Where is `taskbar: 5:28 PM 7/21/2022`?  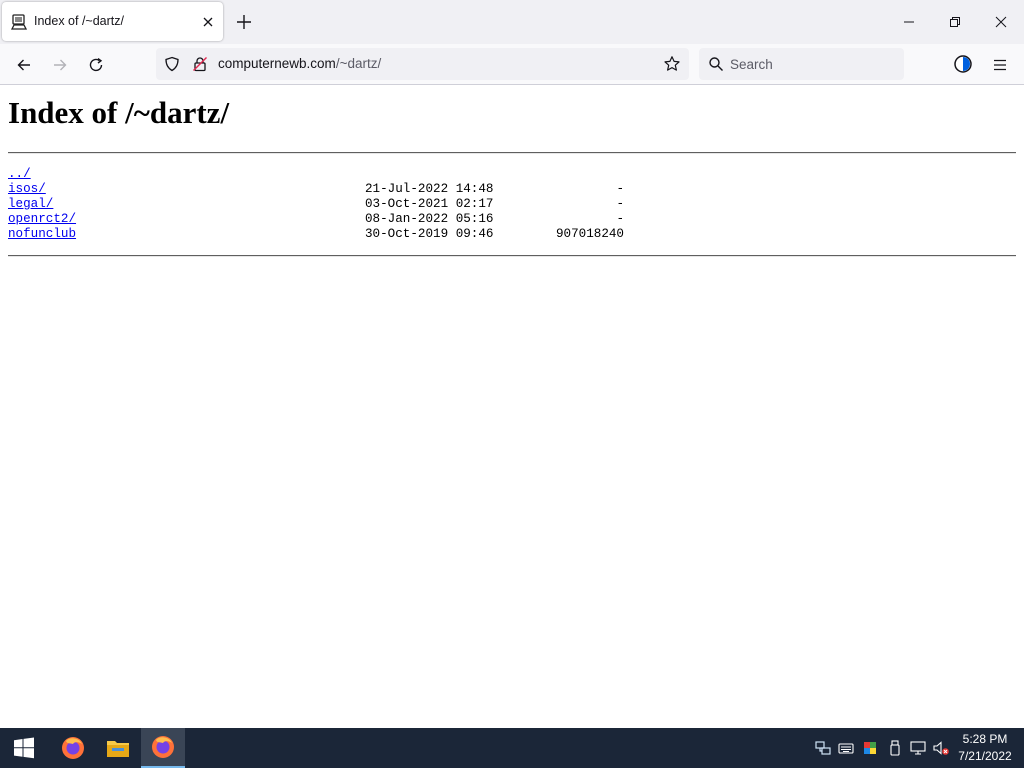 taskbar: 5:28 PM 7/21/2022 is located at coordinates (512, 748).